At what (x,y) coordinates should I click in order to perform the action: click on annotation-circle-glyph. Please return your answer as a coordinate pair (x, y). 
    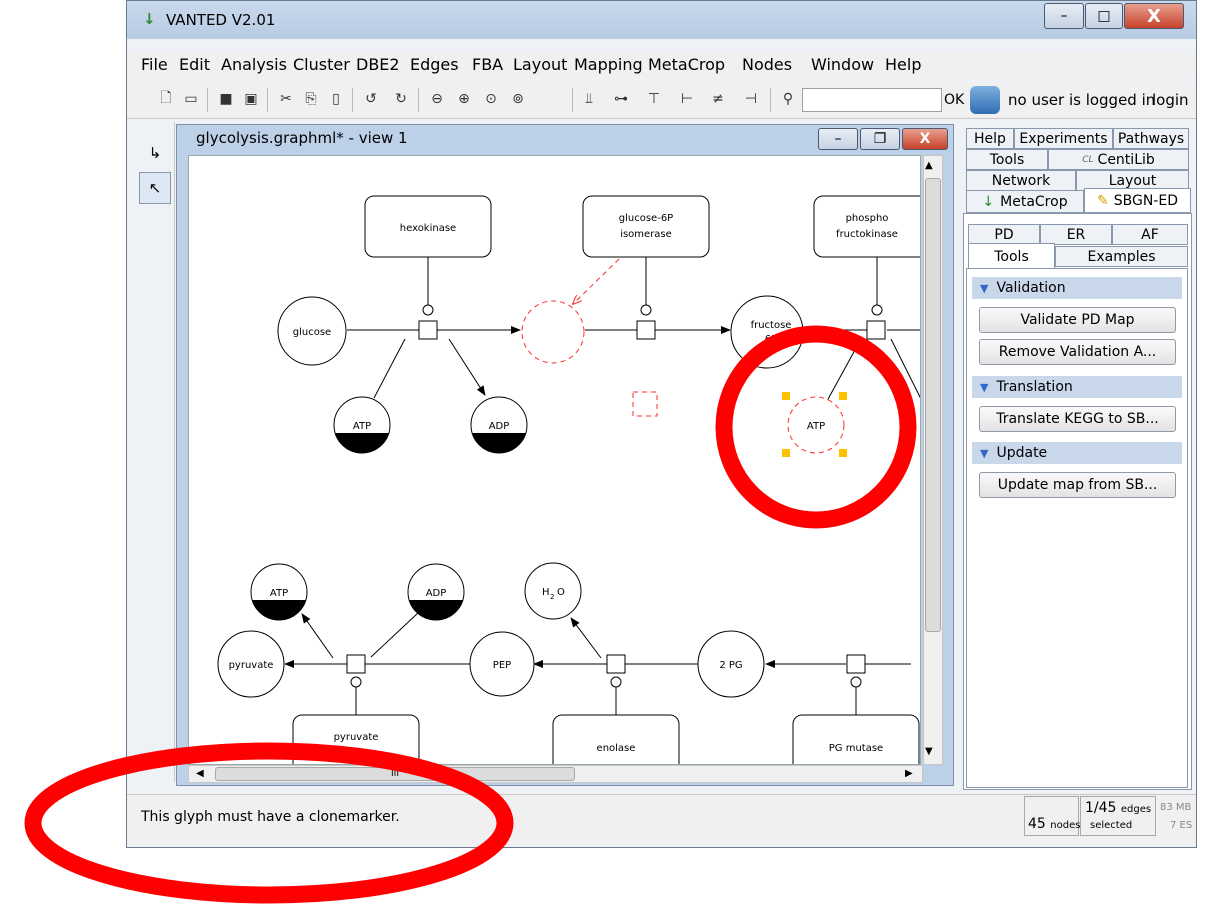
    Looking at the image, I should click on (816, 427).